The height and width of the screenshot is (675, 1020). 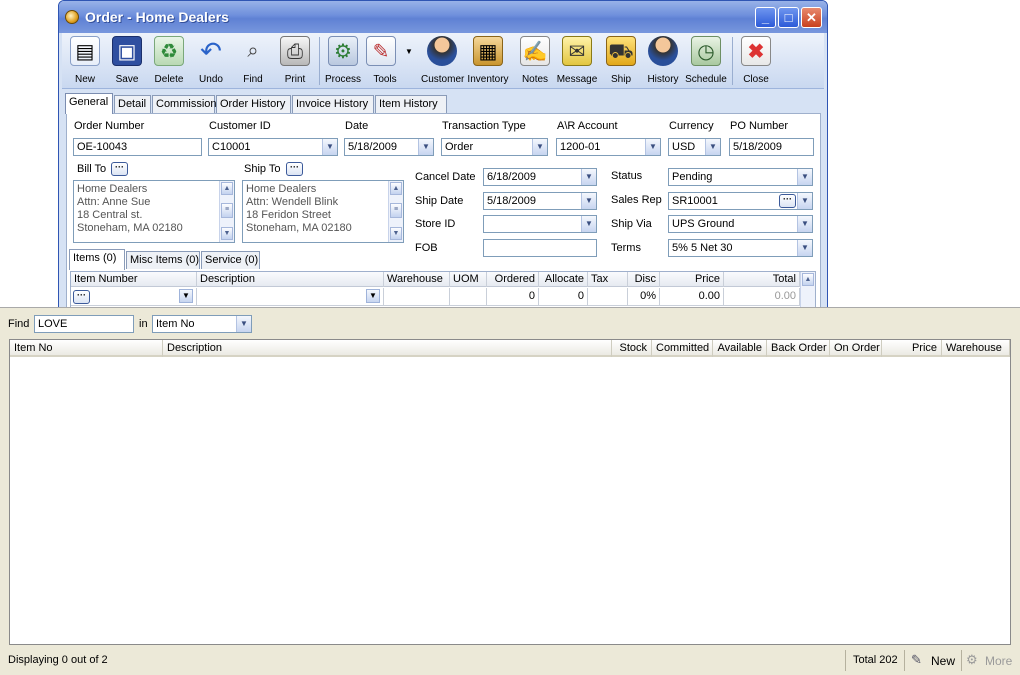 What do you see at coordinates (621, 61) in the screenshot?
I see `toolbar-ship-button: ⛟ Ship` at bounding box center [621, 61].